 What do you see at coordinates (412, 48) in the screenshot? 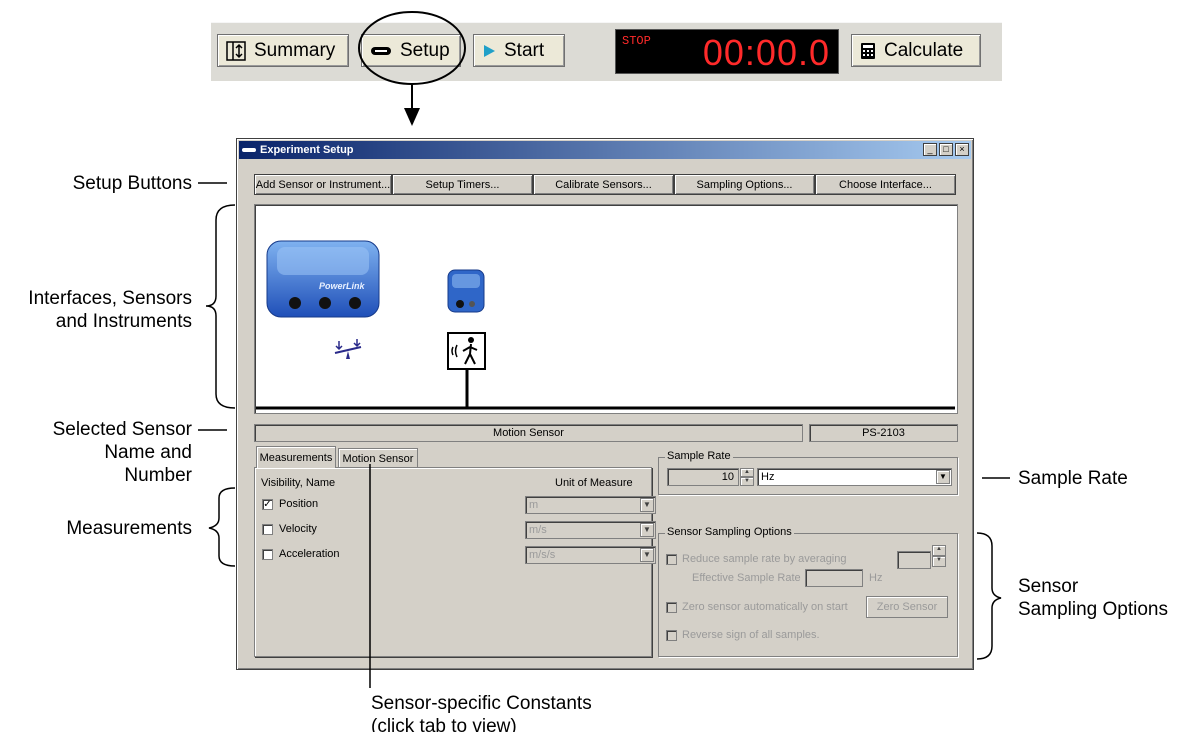
I see `setup-highlight-circle` at bounding box center [412, 48].